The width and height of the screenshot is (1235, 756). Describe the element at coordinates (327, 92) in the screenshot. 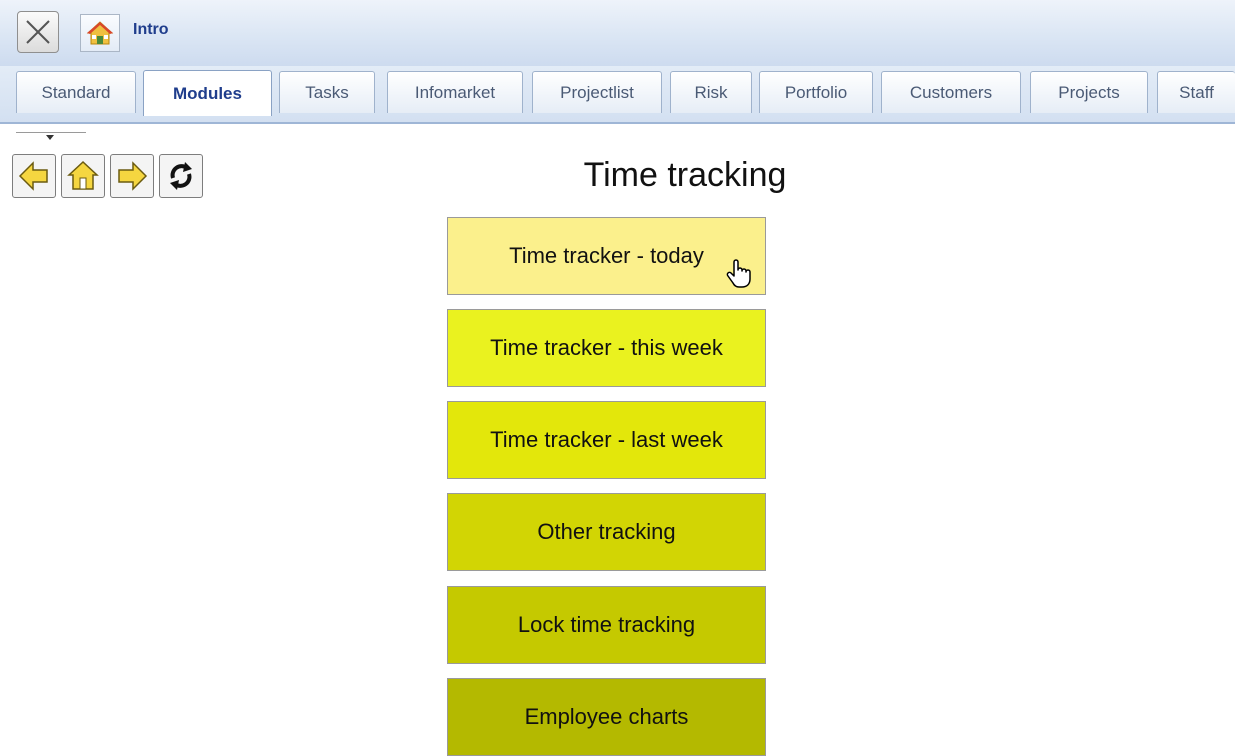

I see `tab-tasks: Tasks` at that location.